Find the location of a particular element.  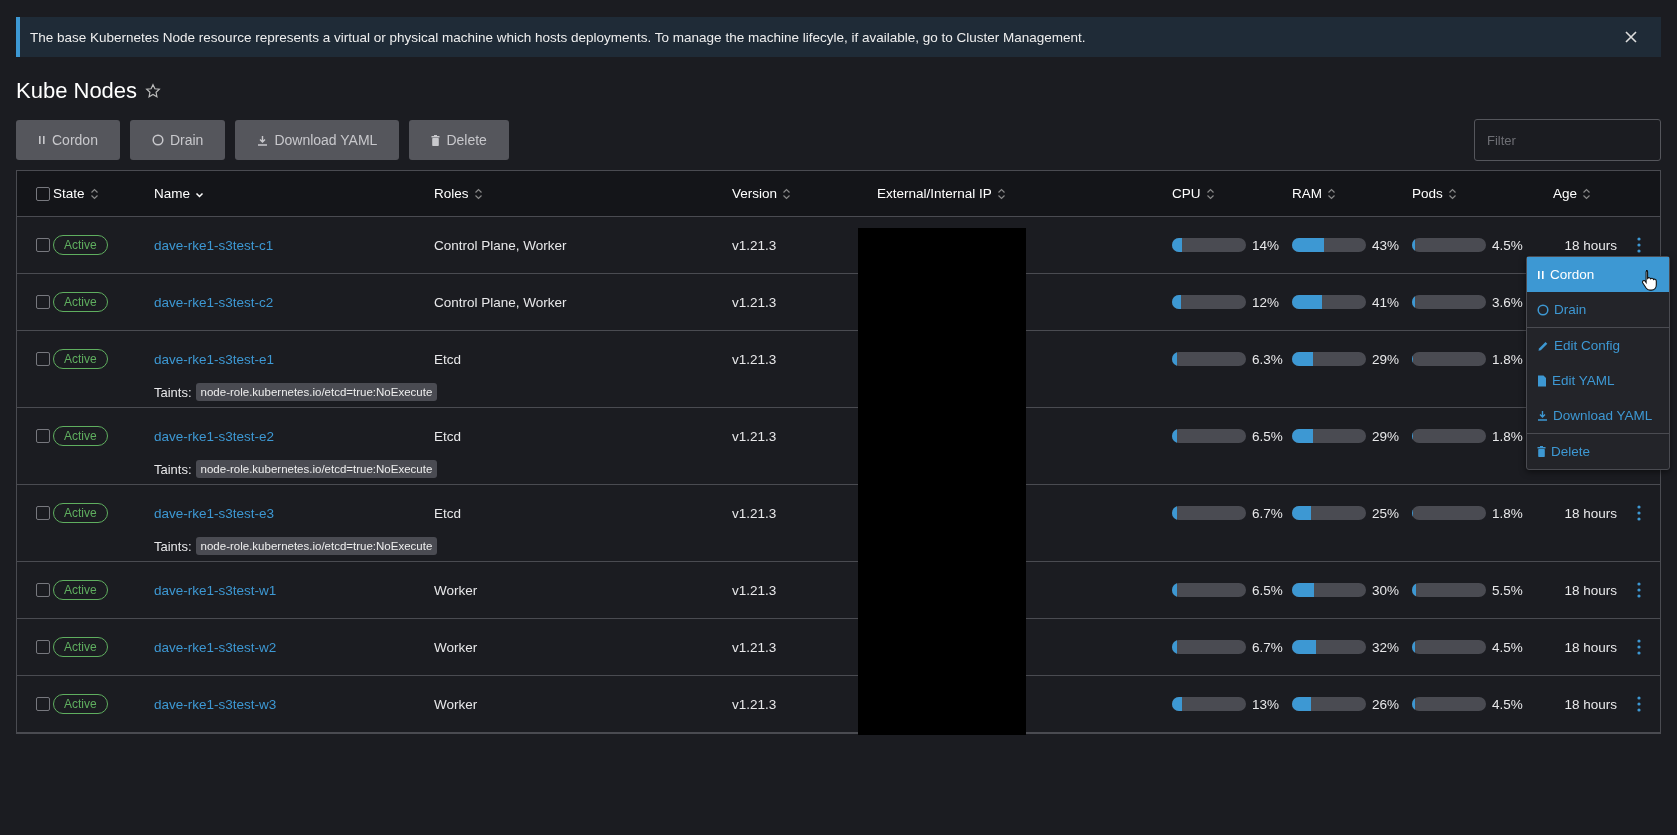

node-name-link: dave-rke1-s3test-w1 is located at coordinates (215, 590).